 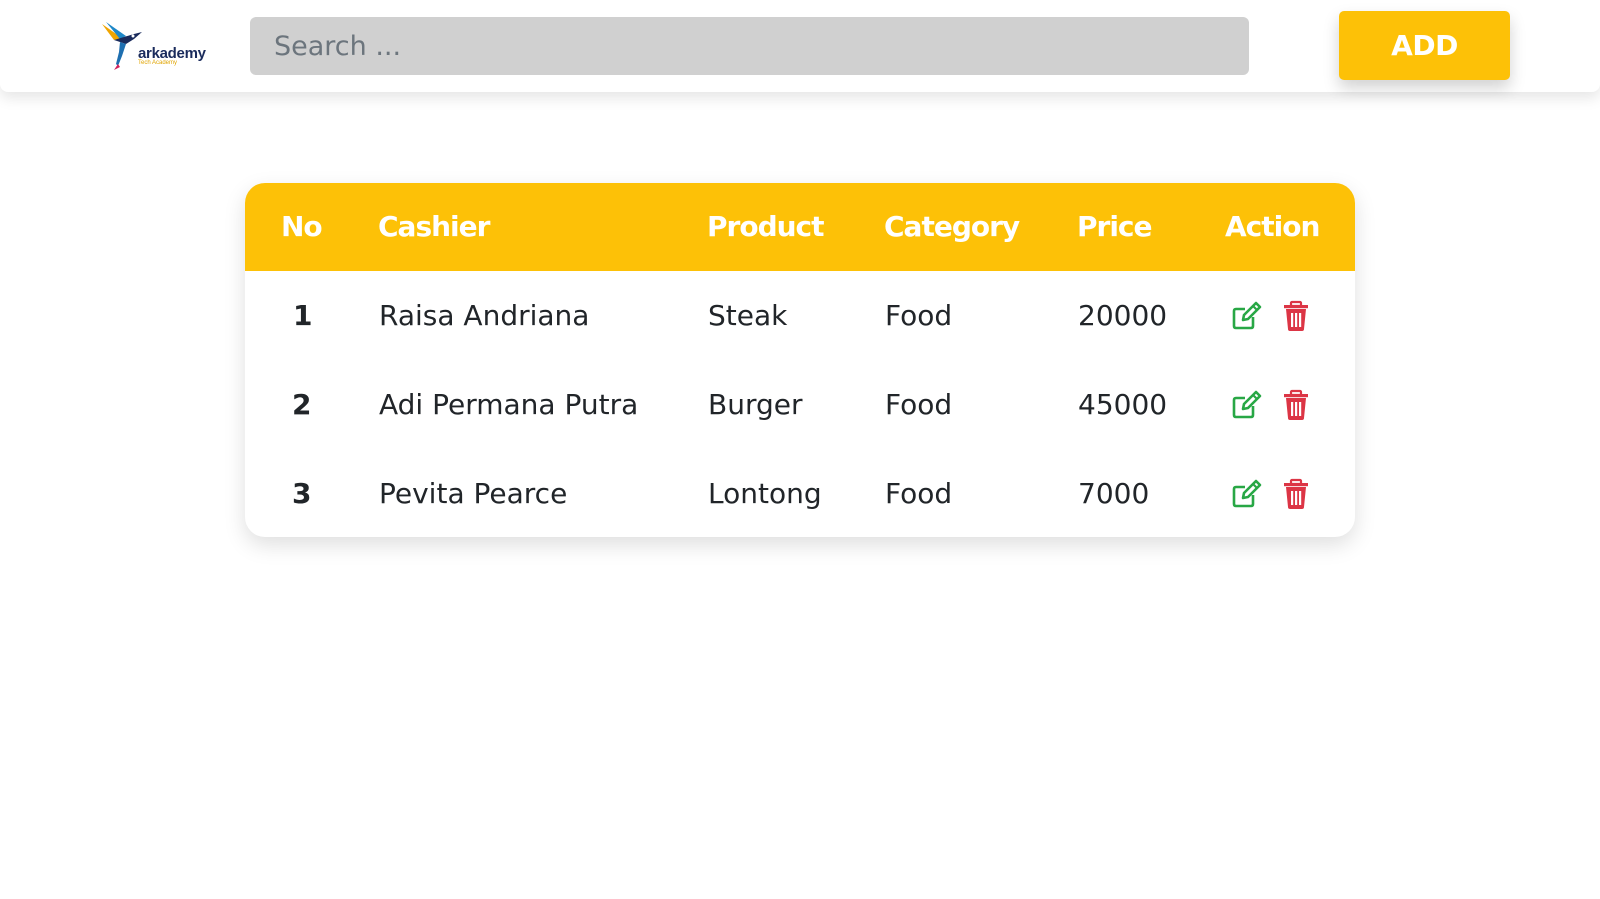 I want to click on cell-product: Burger, so click(x=755, y=404).